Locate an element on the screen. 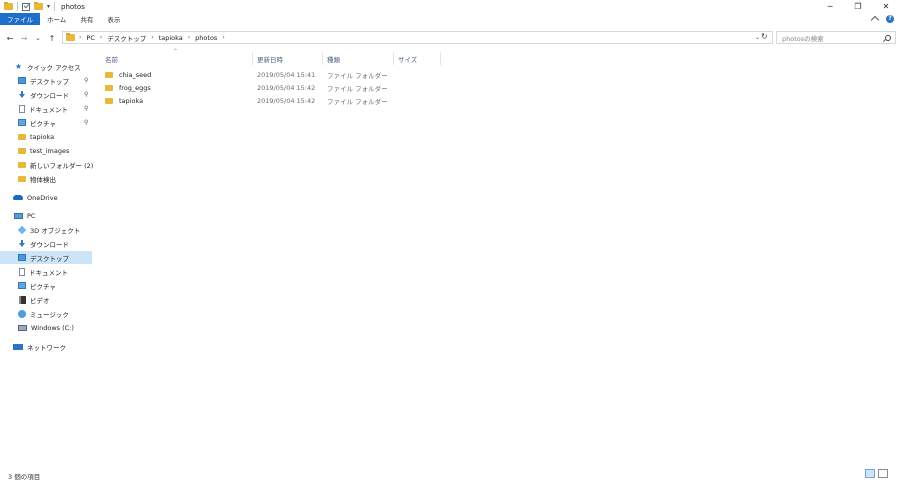 The height and width of the screenshot is (480, 900). video-icon is located at coordinates (22, 299).